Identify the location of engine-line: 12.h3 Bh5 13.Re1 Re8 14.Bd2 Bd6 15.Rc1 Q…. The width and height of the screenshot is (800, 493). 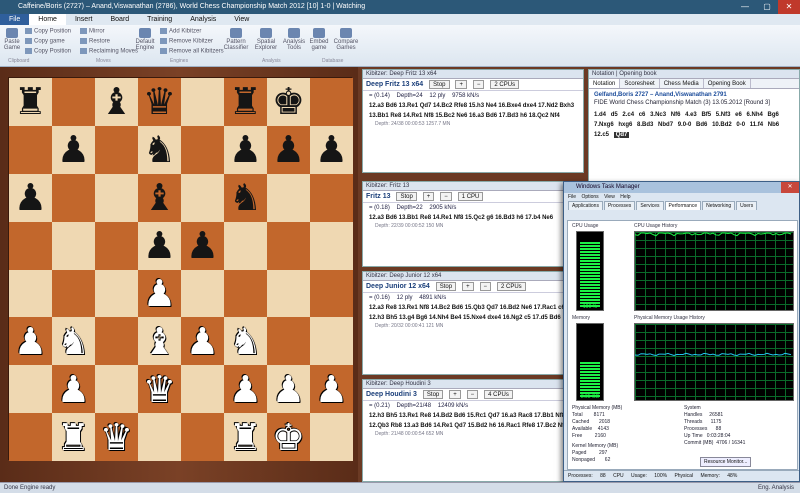
(473, 416).